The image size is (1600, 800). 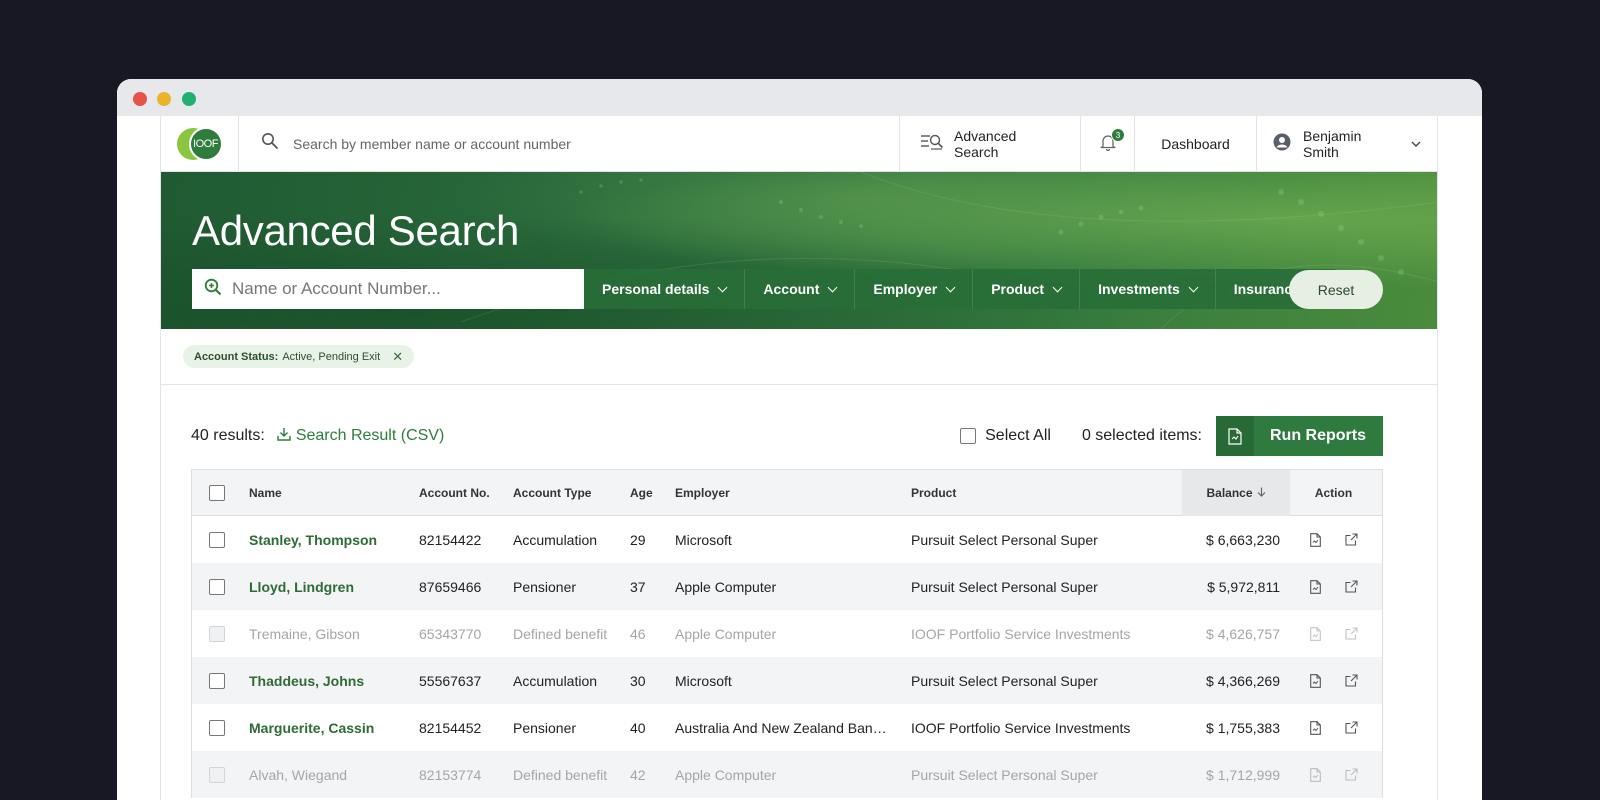 I want to click on logo-dark-circle: IOOF, so click(x=205, y=143).